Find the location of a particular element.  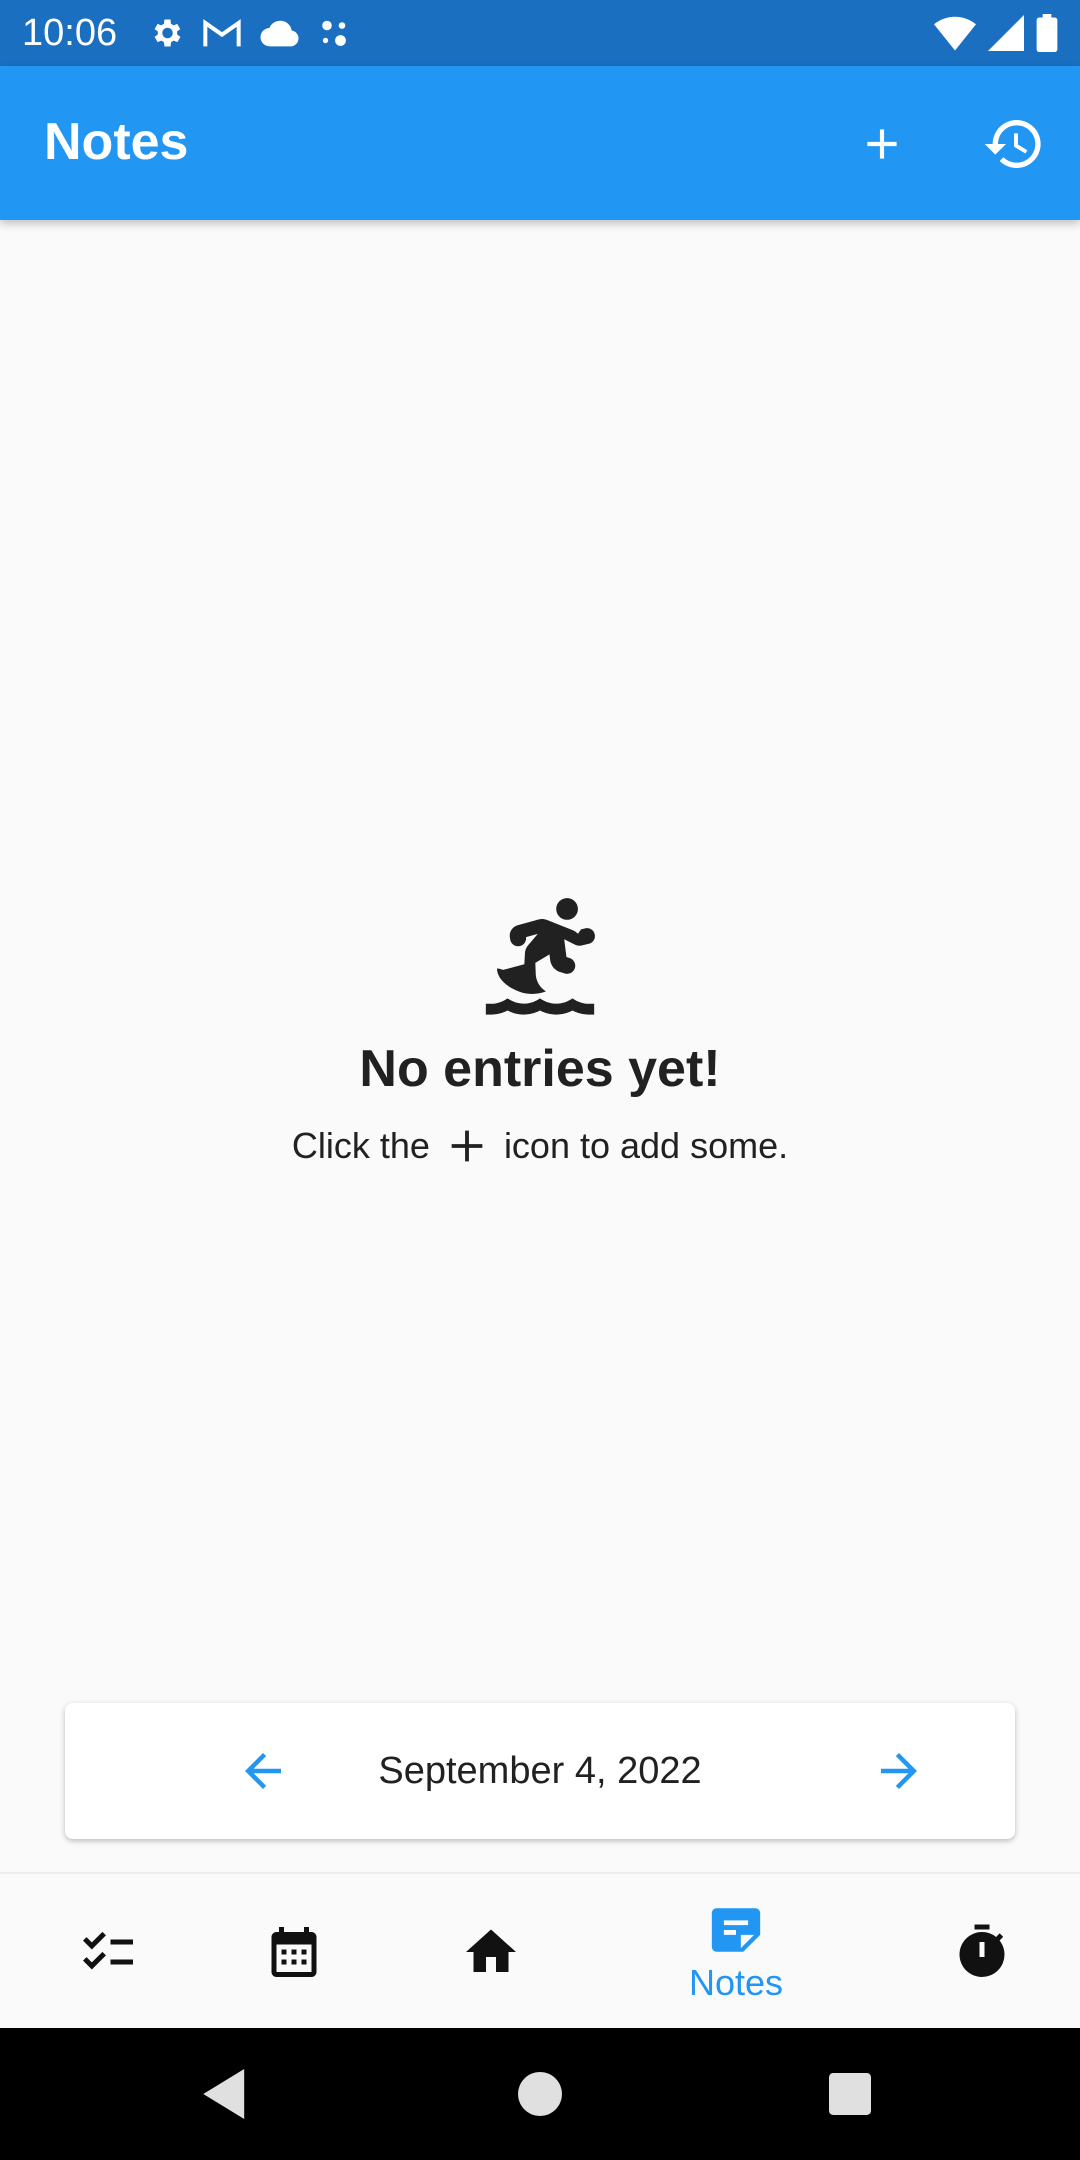

back-icon is located at coordinates (224, 2094).